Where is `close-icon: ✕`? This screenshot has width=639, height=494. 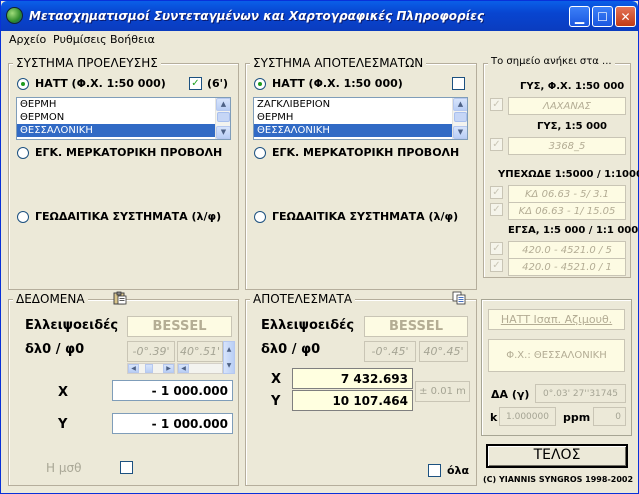
close-icon: ✕ is located at coordinates (625, 16).